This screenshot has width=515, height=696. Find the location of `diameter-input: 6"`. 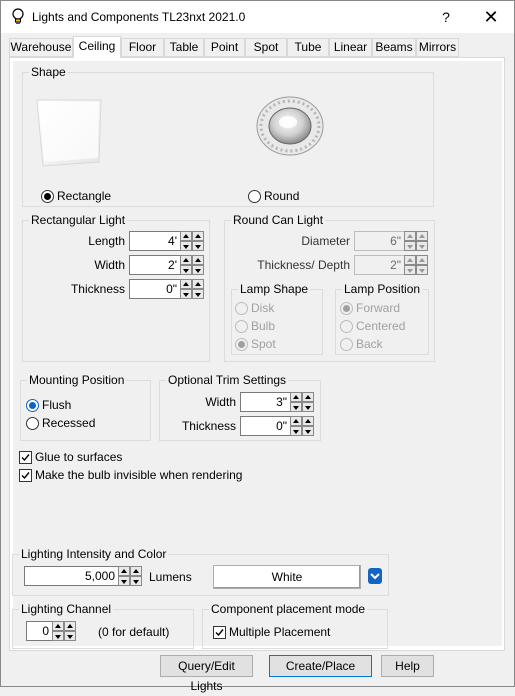

diameter-input: 6" is located at coordinates (379, 241).